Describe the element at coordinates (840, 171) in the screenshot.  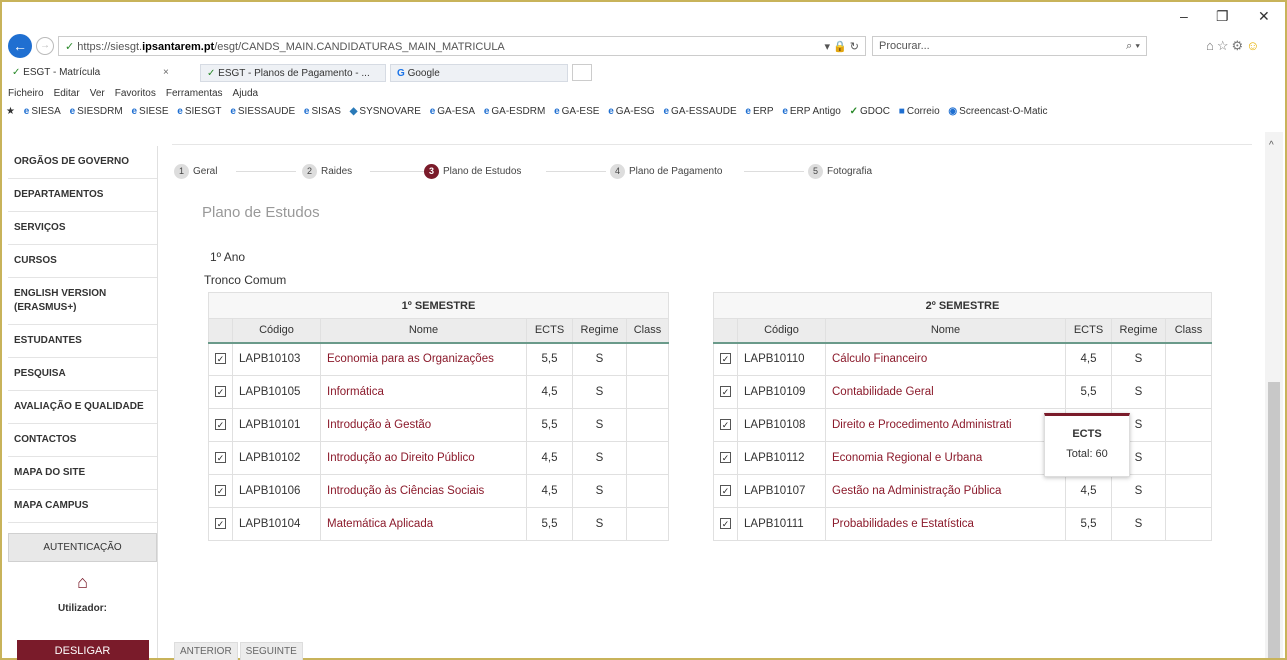
I see `step-fotografia: 5 Fotografia` at that location.